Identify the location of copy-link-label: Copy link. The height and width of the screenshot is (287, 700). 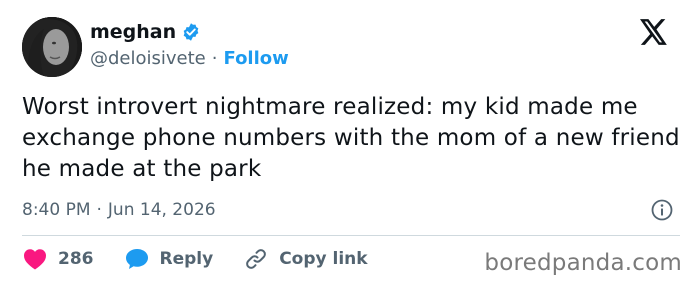
(323, 259).